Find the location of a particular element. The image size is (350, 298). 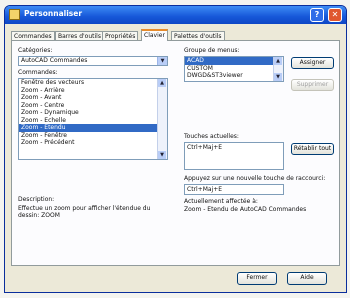

description-label: Description: is located at coordinates (36, 199).